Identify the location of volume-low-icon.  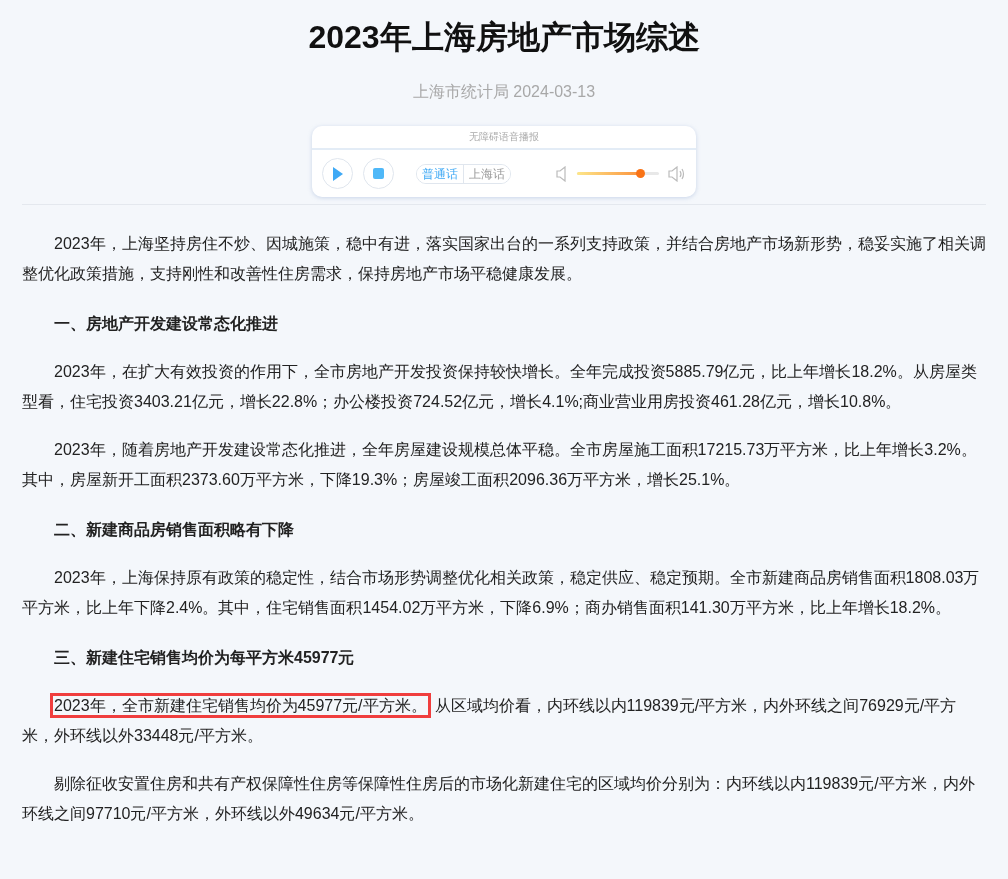
(562, 173).